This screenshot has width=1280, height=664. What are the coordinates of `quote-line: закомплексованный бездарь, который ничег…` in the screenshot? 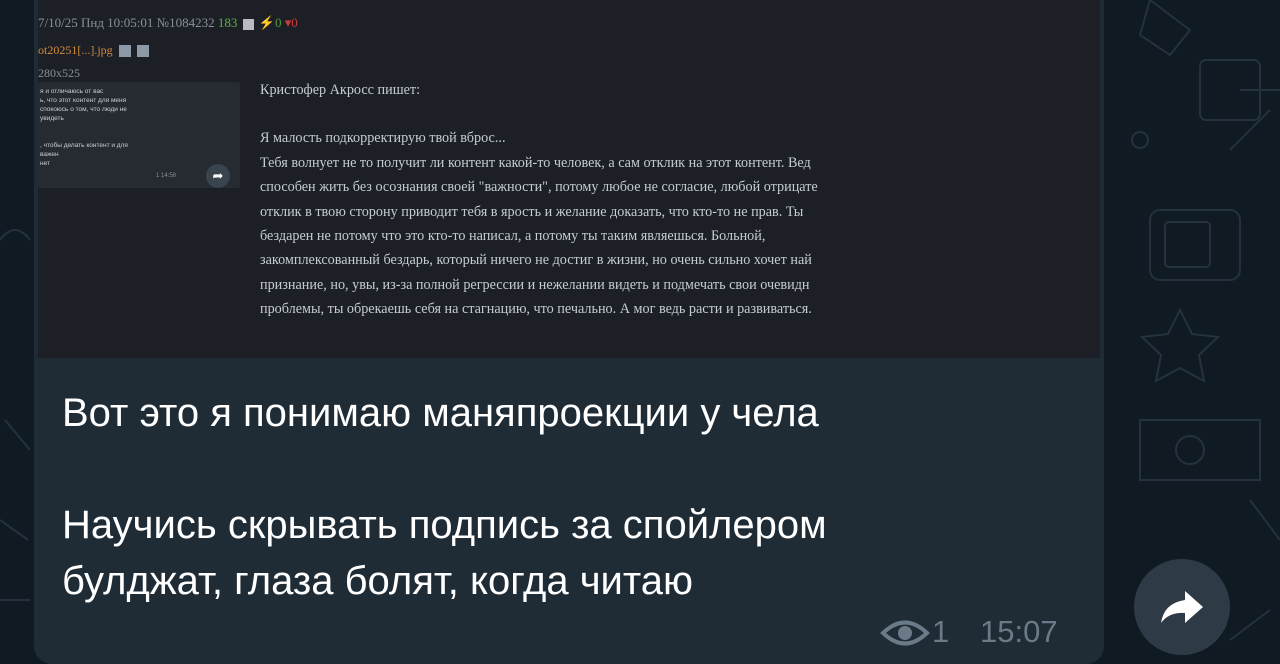 It's located at (536, 260).